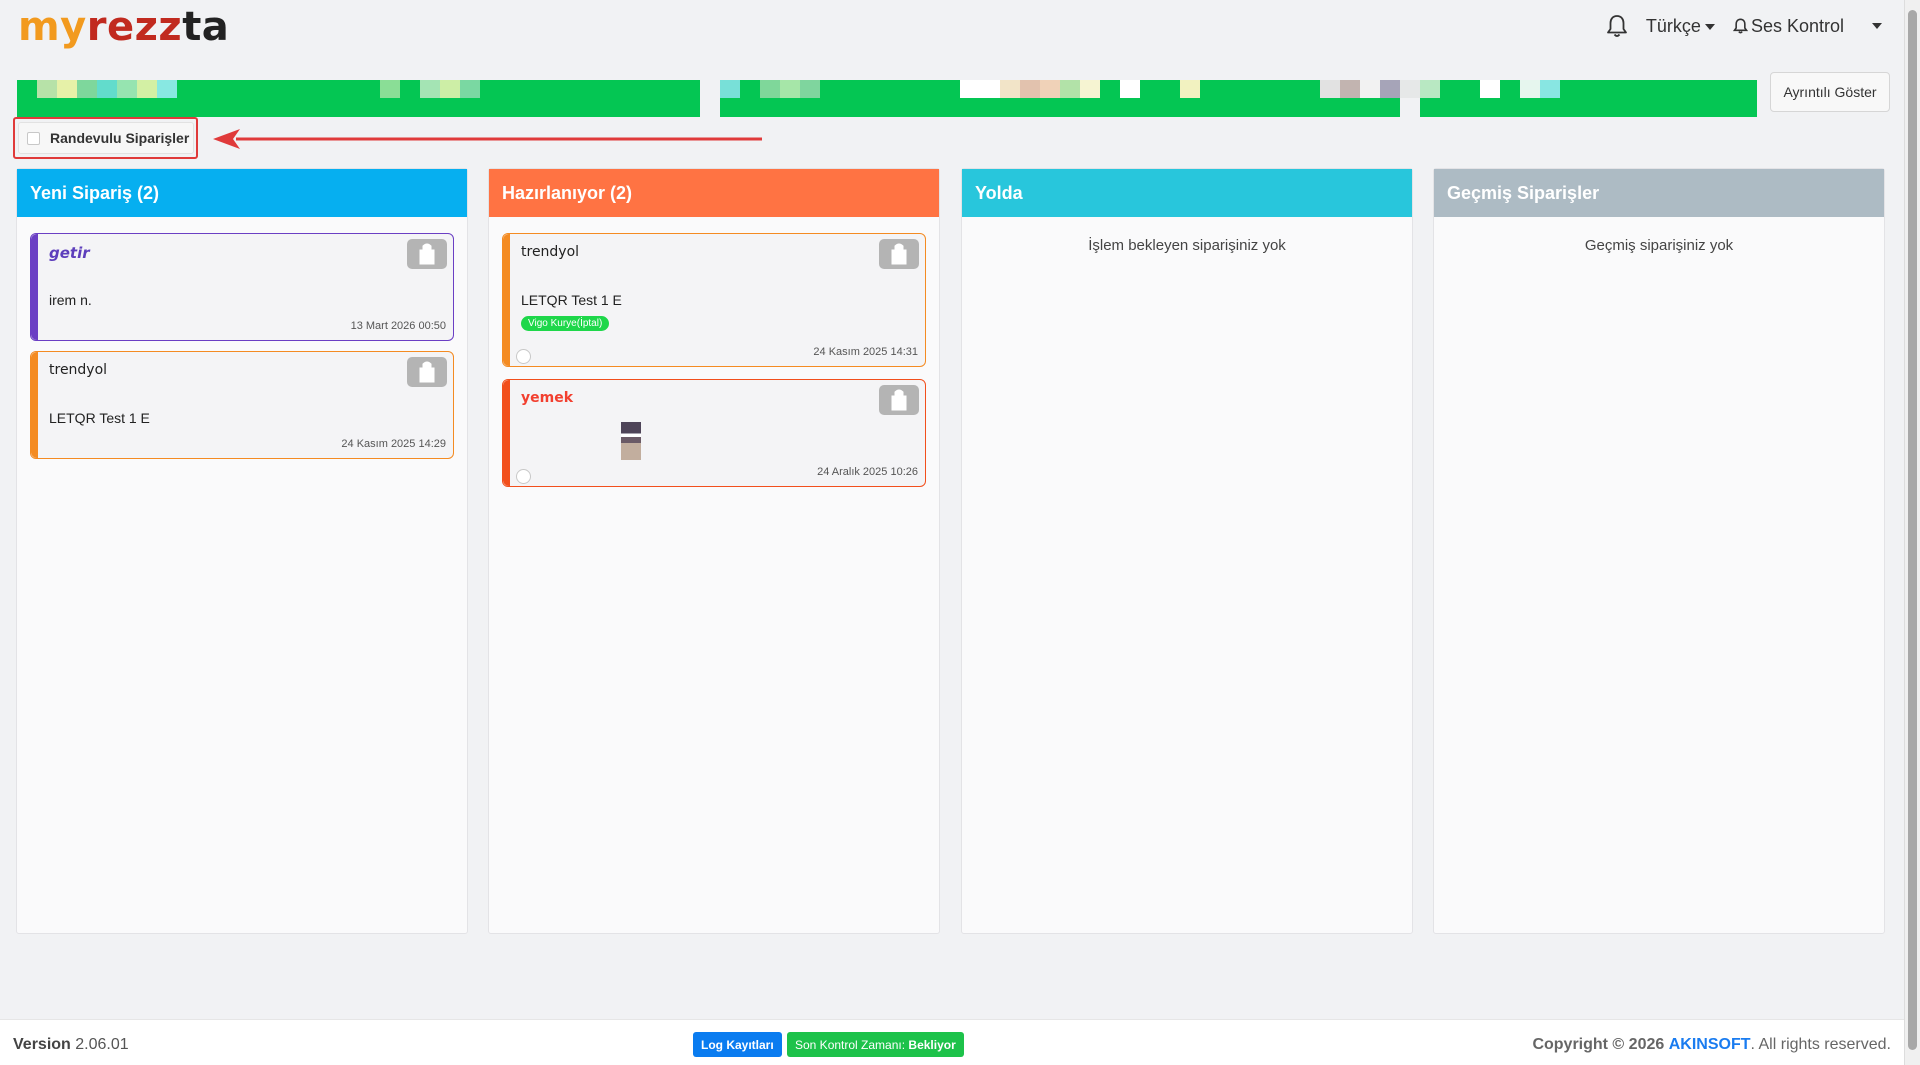  I want to click on app-logo: myrezzta, so click(123, 27).